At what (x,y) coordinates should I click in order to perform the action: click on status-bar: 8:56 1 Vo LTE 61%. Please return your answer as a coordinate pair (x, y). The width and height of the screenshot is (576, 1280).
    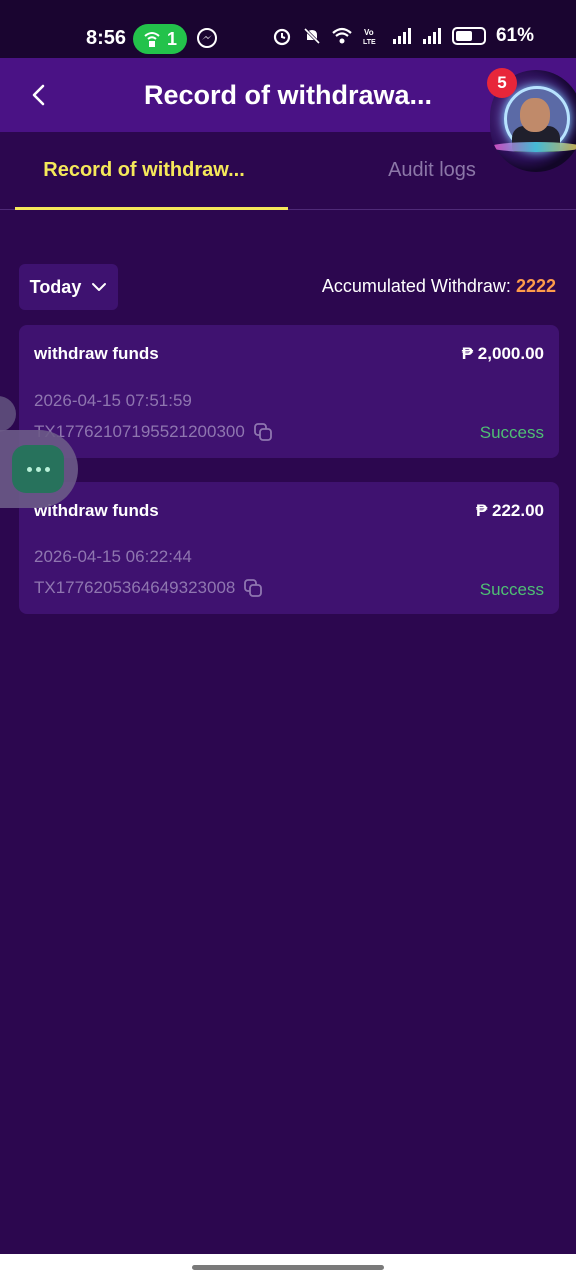
    Looking at the image, I should click on (288, 29).